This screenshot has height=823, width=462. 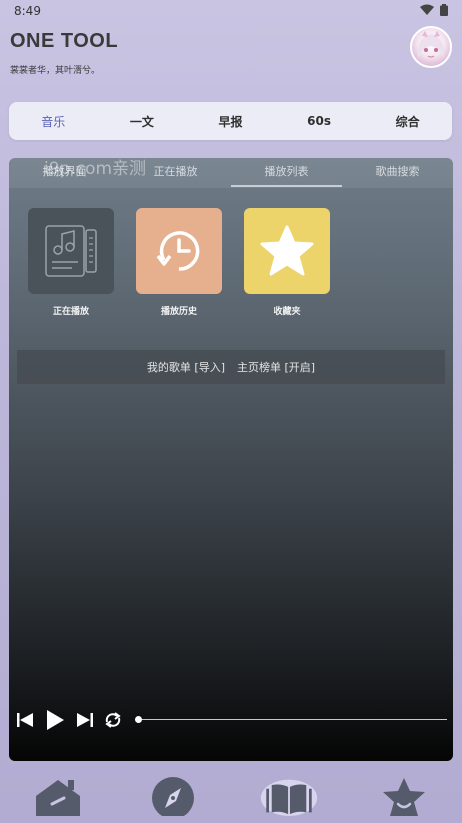 I want to click on playlist-tiles: 正在播放 播放历史 收藏夹, so click(x=179, y=262).